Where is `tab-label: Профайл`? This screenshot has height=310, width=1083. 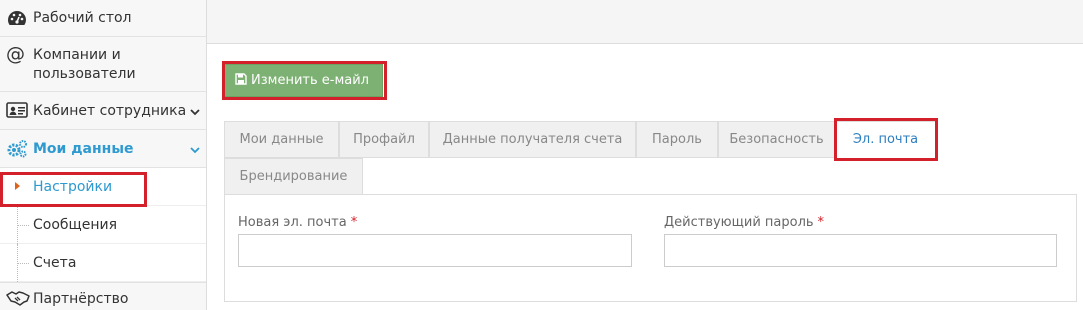 tab-label: Профайл is located at coordinates (384, 139).